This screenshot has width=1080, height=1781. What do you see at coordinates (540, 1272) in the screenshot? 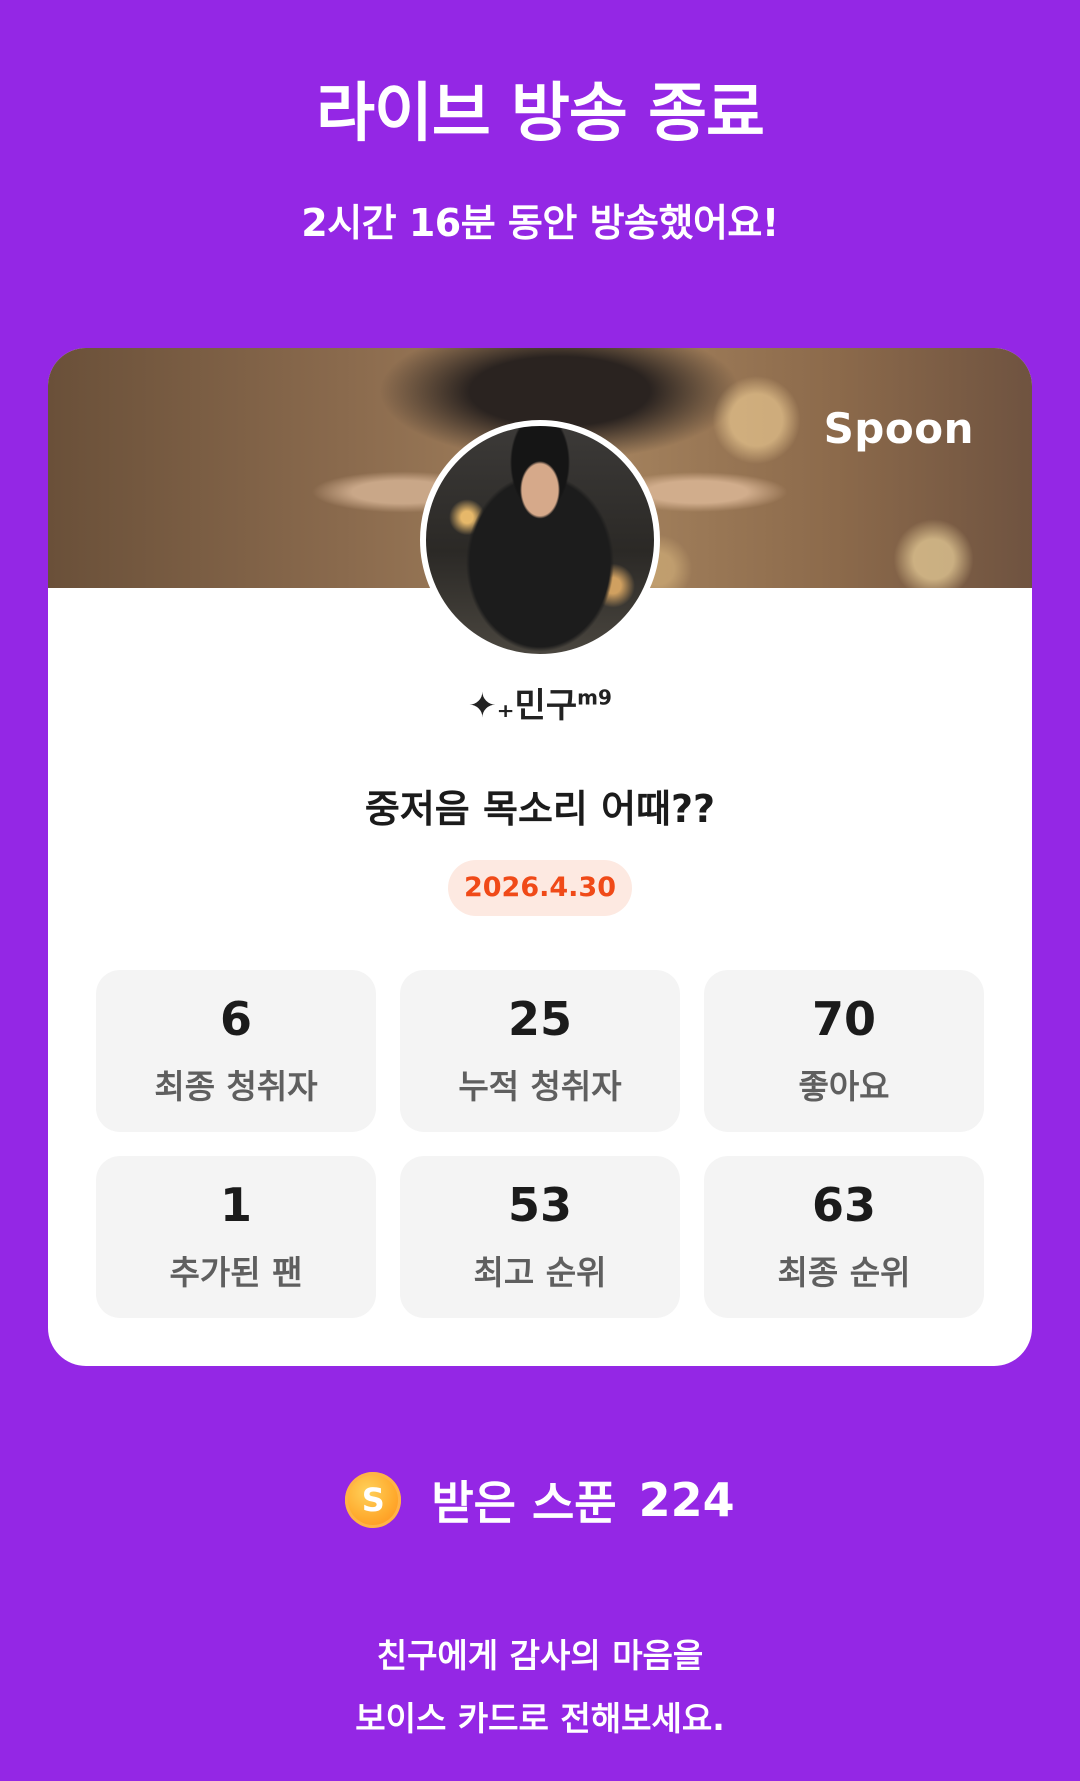
I see `stat-label: 최고 순위` at bounding box center [540, 1272].